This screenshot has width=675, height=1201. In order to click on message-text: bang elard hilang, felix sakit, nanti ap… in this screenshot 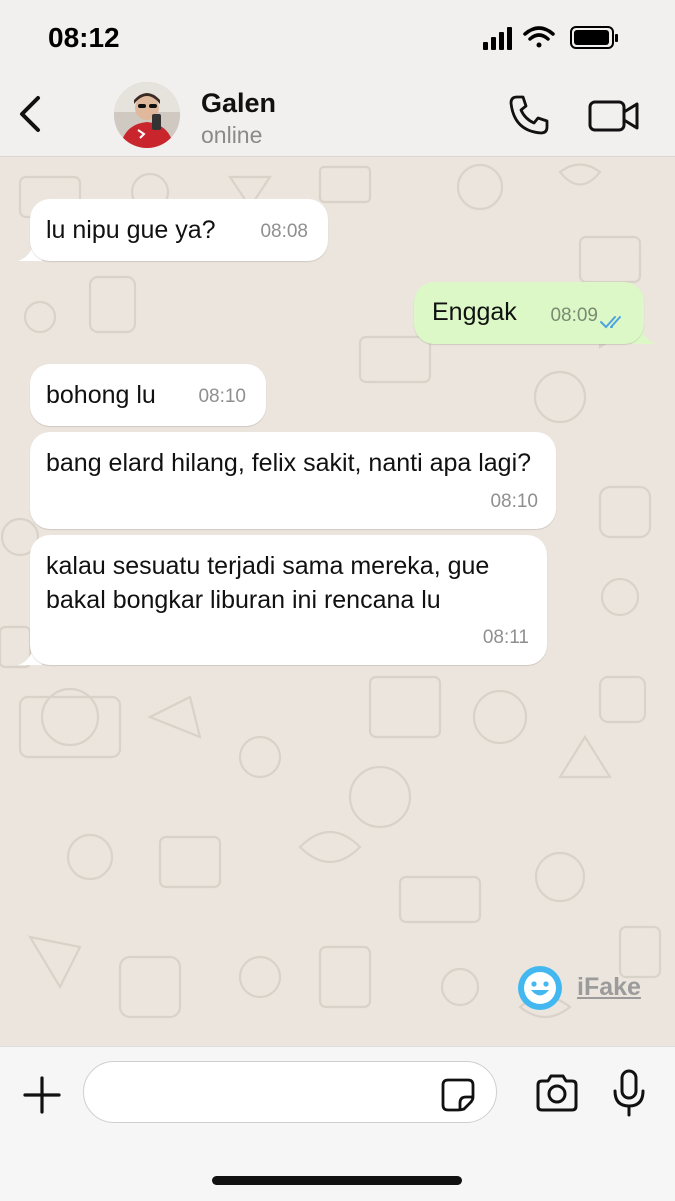, I will do `click(289, 463)`.